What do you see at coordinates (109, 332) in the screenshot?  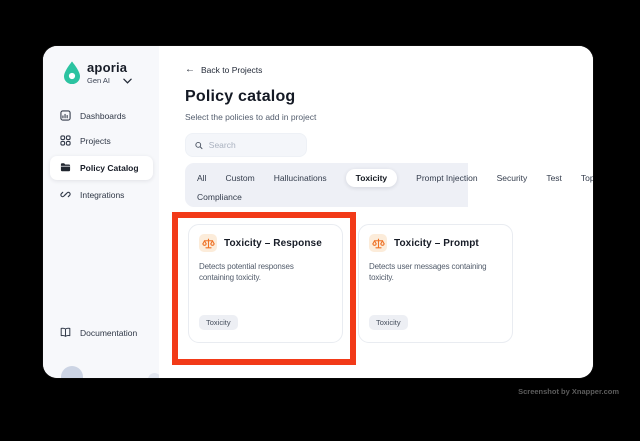 I see `sidebar-item-label: Documentation` at bounding box center [109, 332].